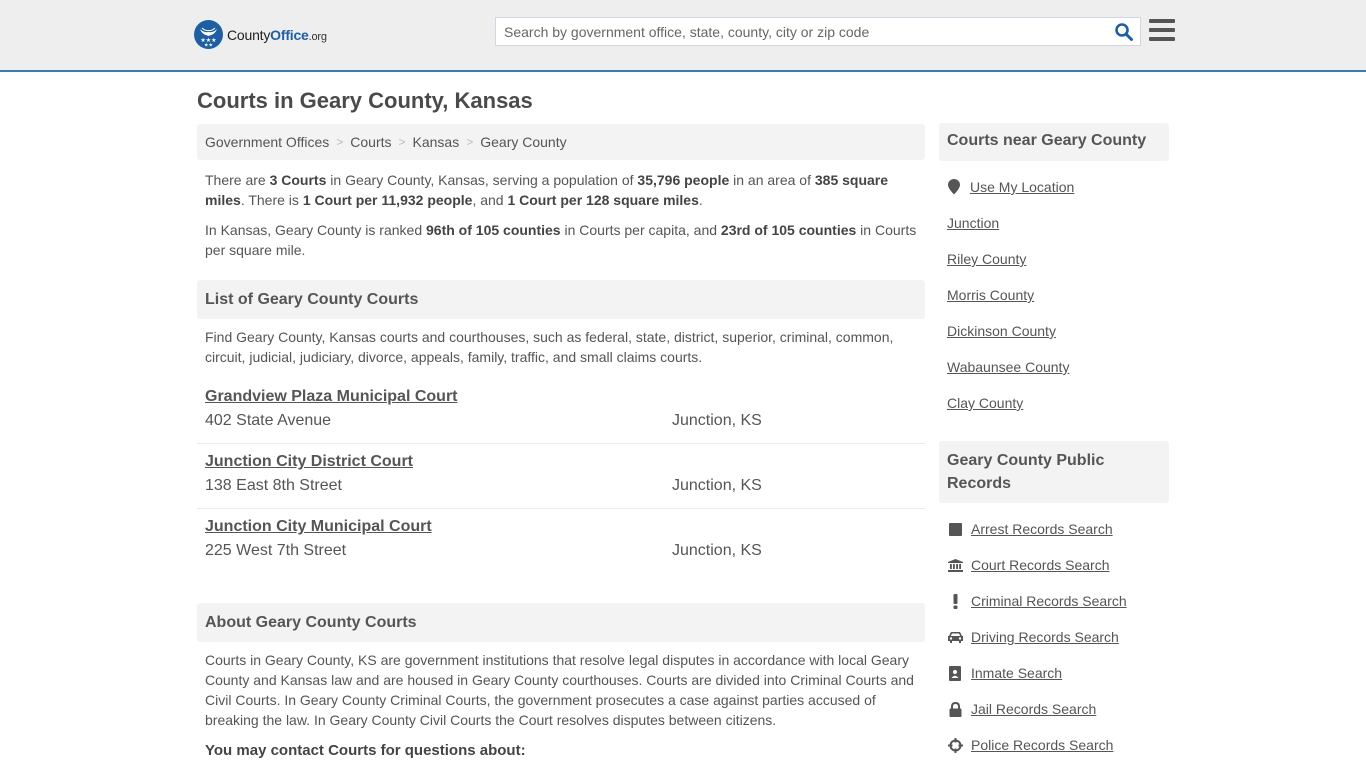 The width and height of the screenshot is (1366, 768). What do you see at coordinates (318, 527) in the screenshot?
I see `court-name-link: Junction City Municipal Court` at bounding box center [318, 527].